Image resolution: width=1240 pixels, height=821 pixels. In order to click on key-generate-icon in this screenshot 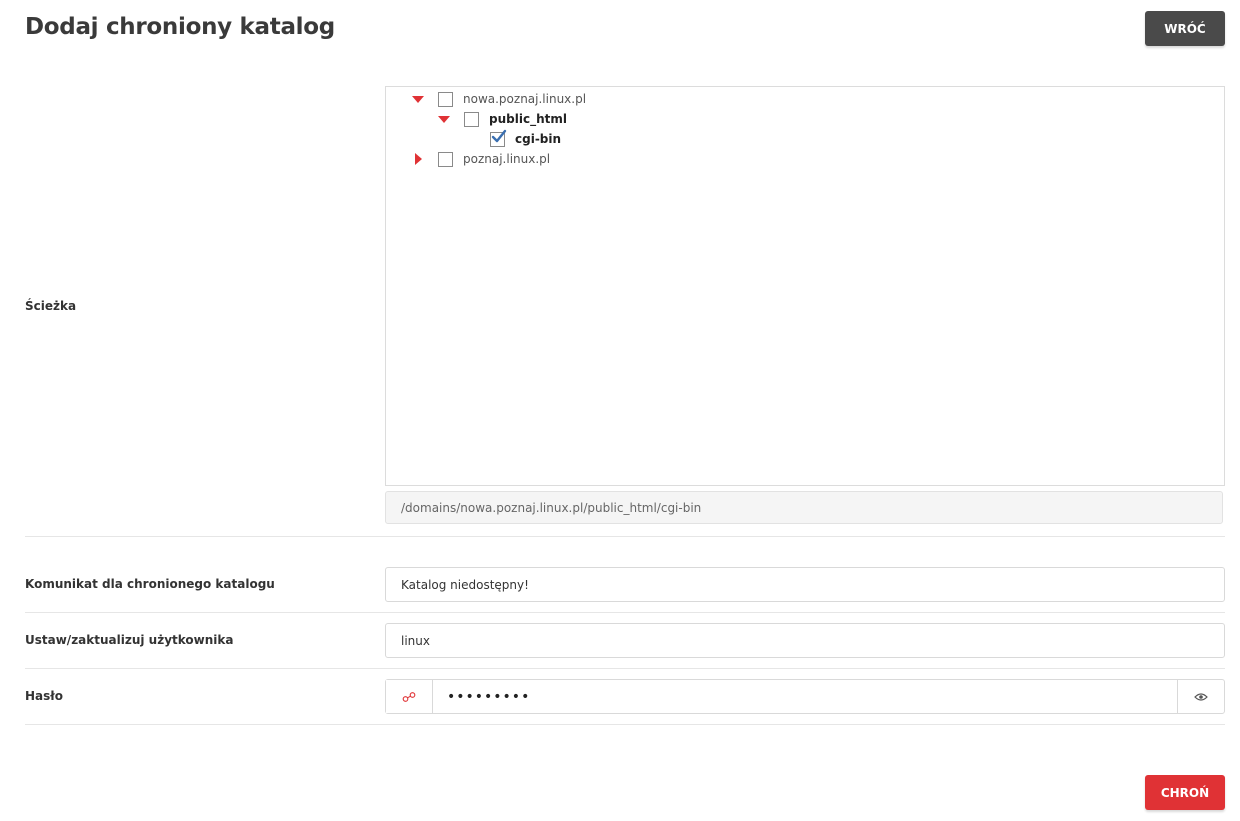, I will do `click(409, 696)`.